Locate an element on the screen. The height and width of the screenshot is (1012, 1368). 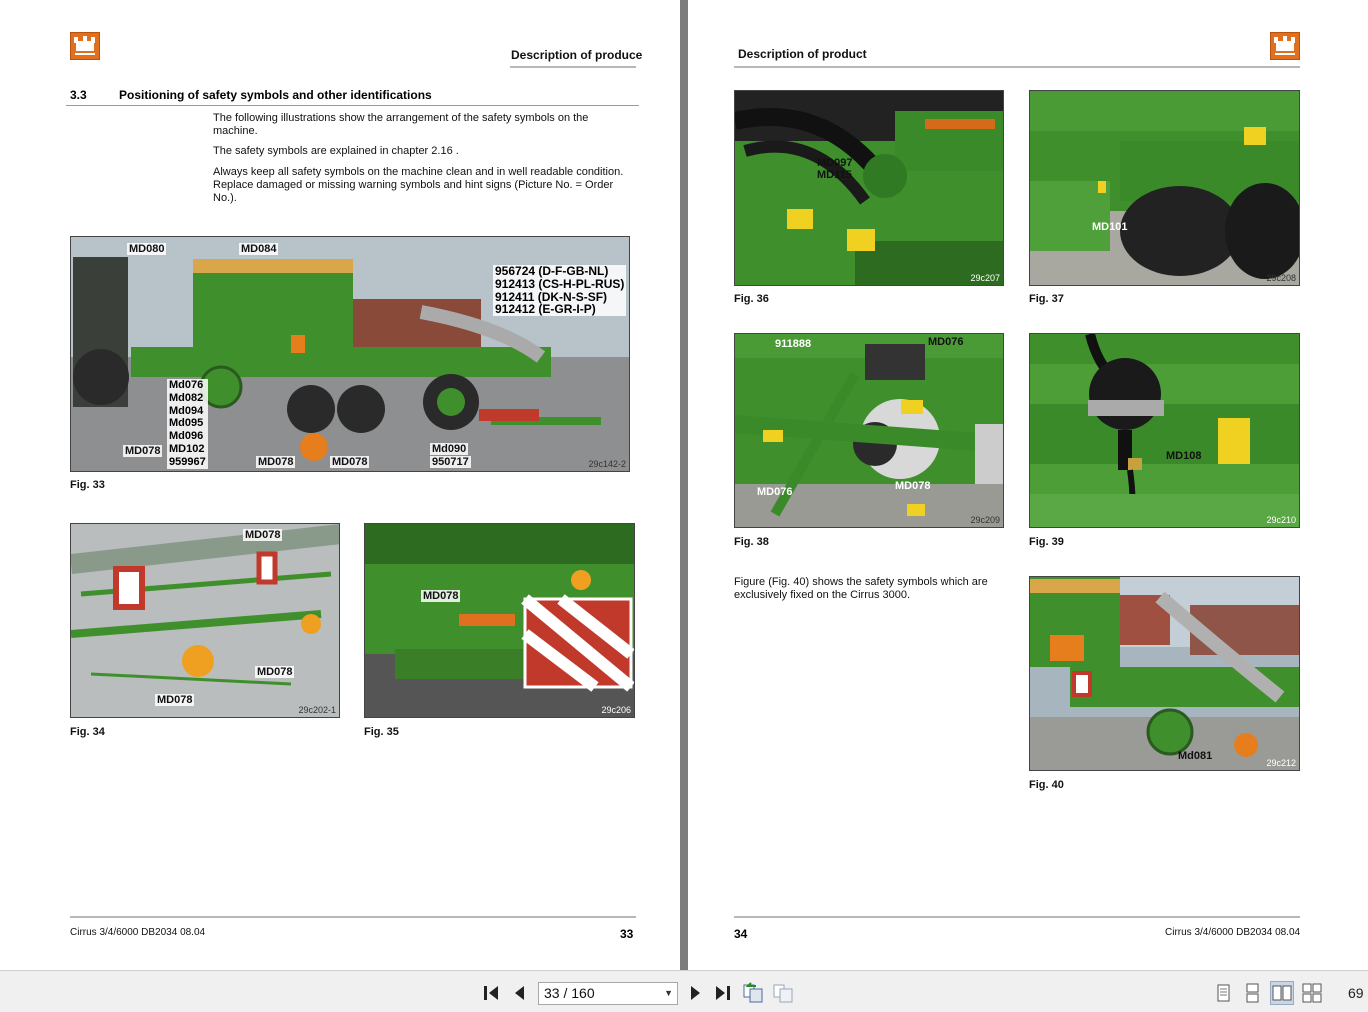
symbol-item: MD102 is located at coordinates (187, 448).